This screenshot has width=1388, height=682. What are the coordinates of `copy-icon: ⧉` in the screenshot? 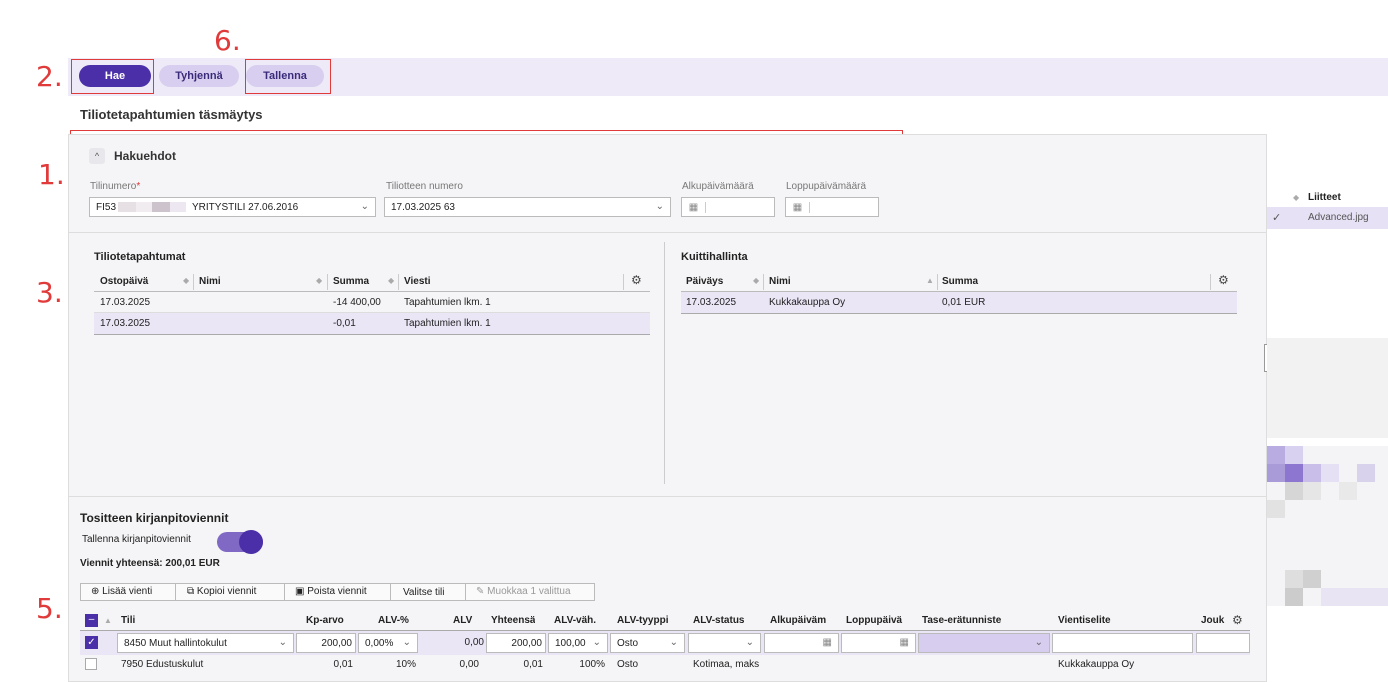 It's located at (192, 591).